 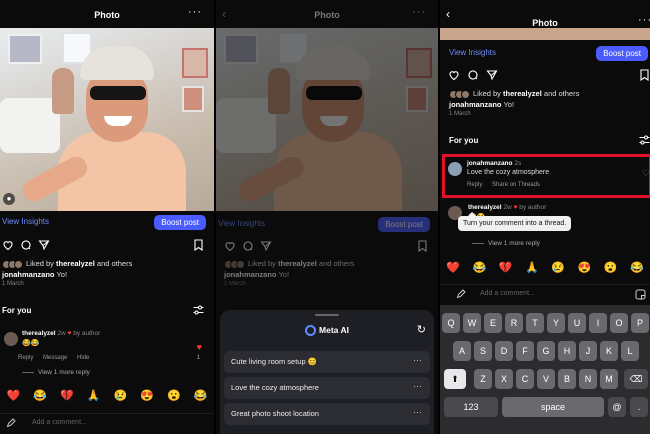 What do you see at coordinates (327, 414) in the screenshot?
I see `suggestion-item: Great photo shoot location ···` at bounding box center [327, 414].